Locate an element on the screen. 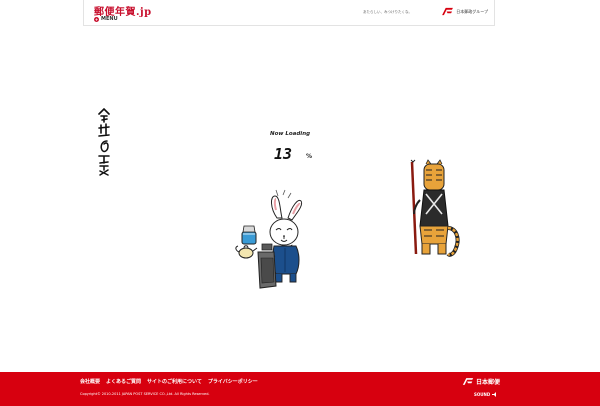 The image size is (600, 406). footer-links: 会社概要 よくあるご質問 サイトのご利用について プライバシーポリシー is located at coordinates (169, 381).